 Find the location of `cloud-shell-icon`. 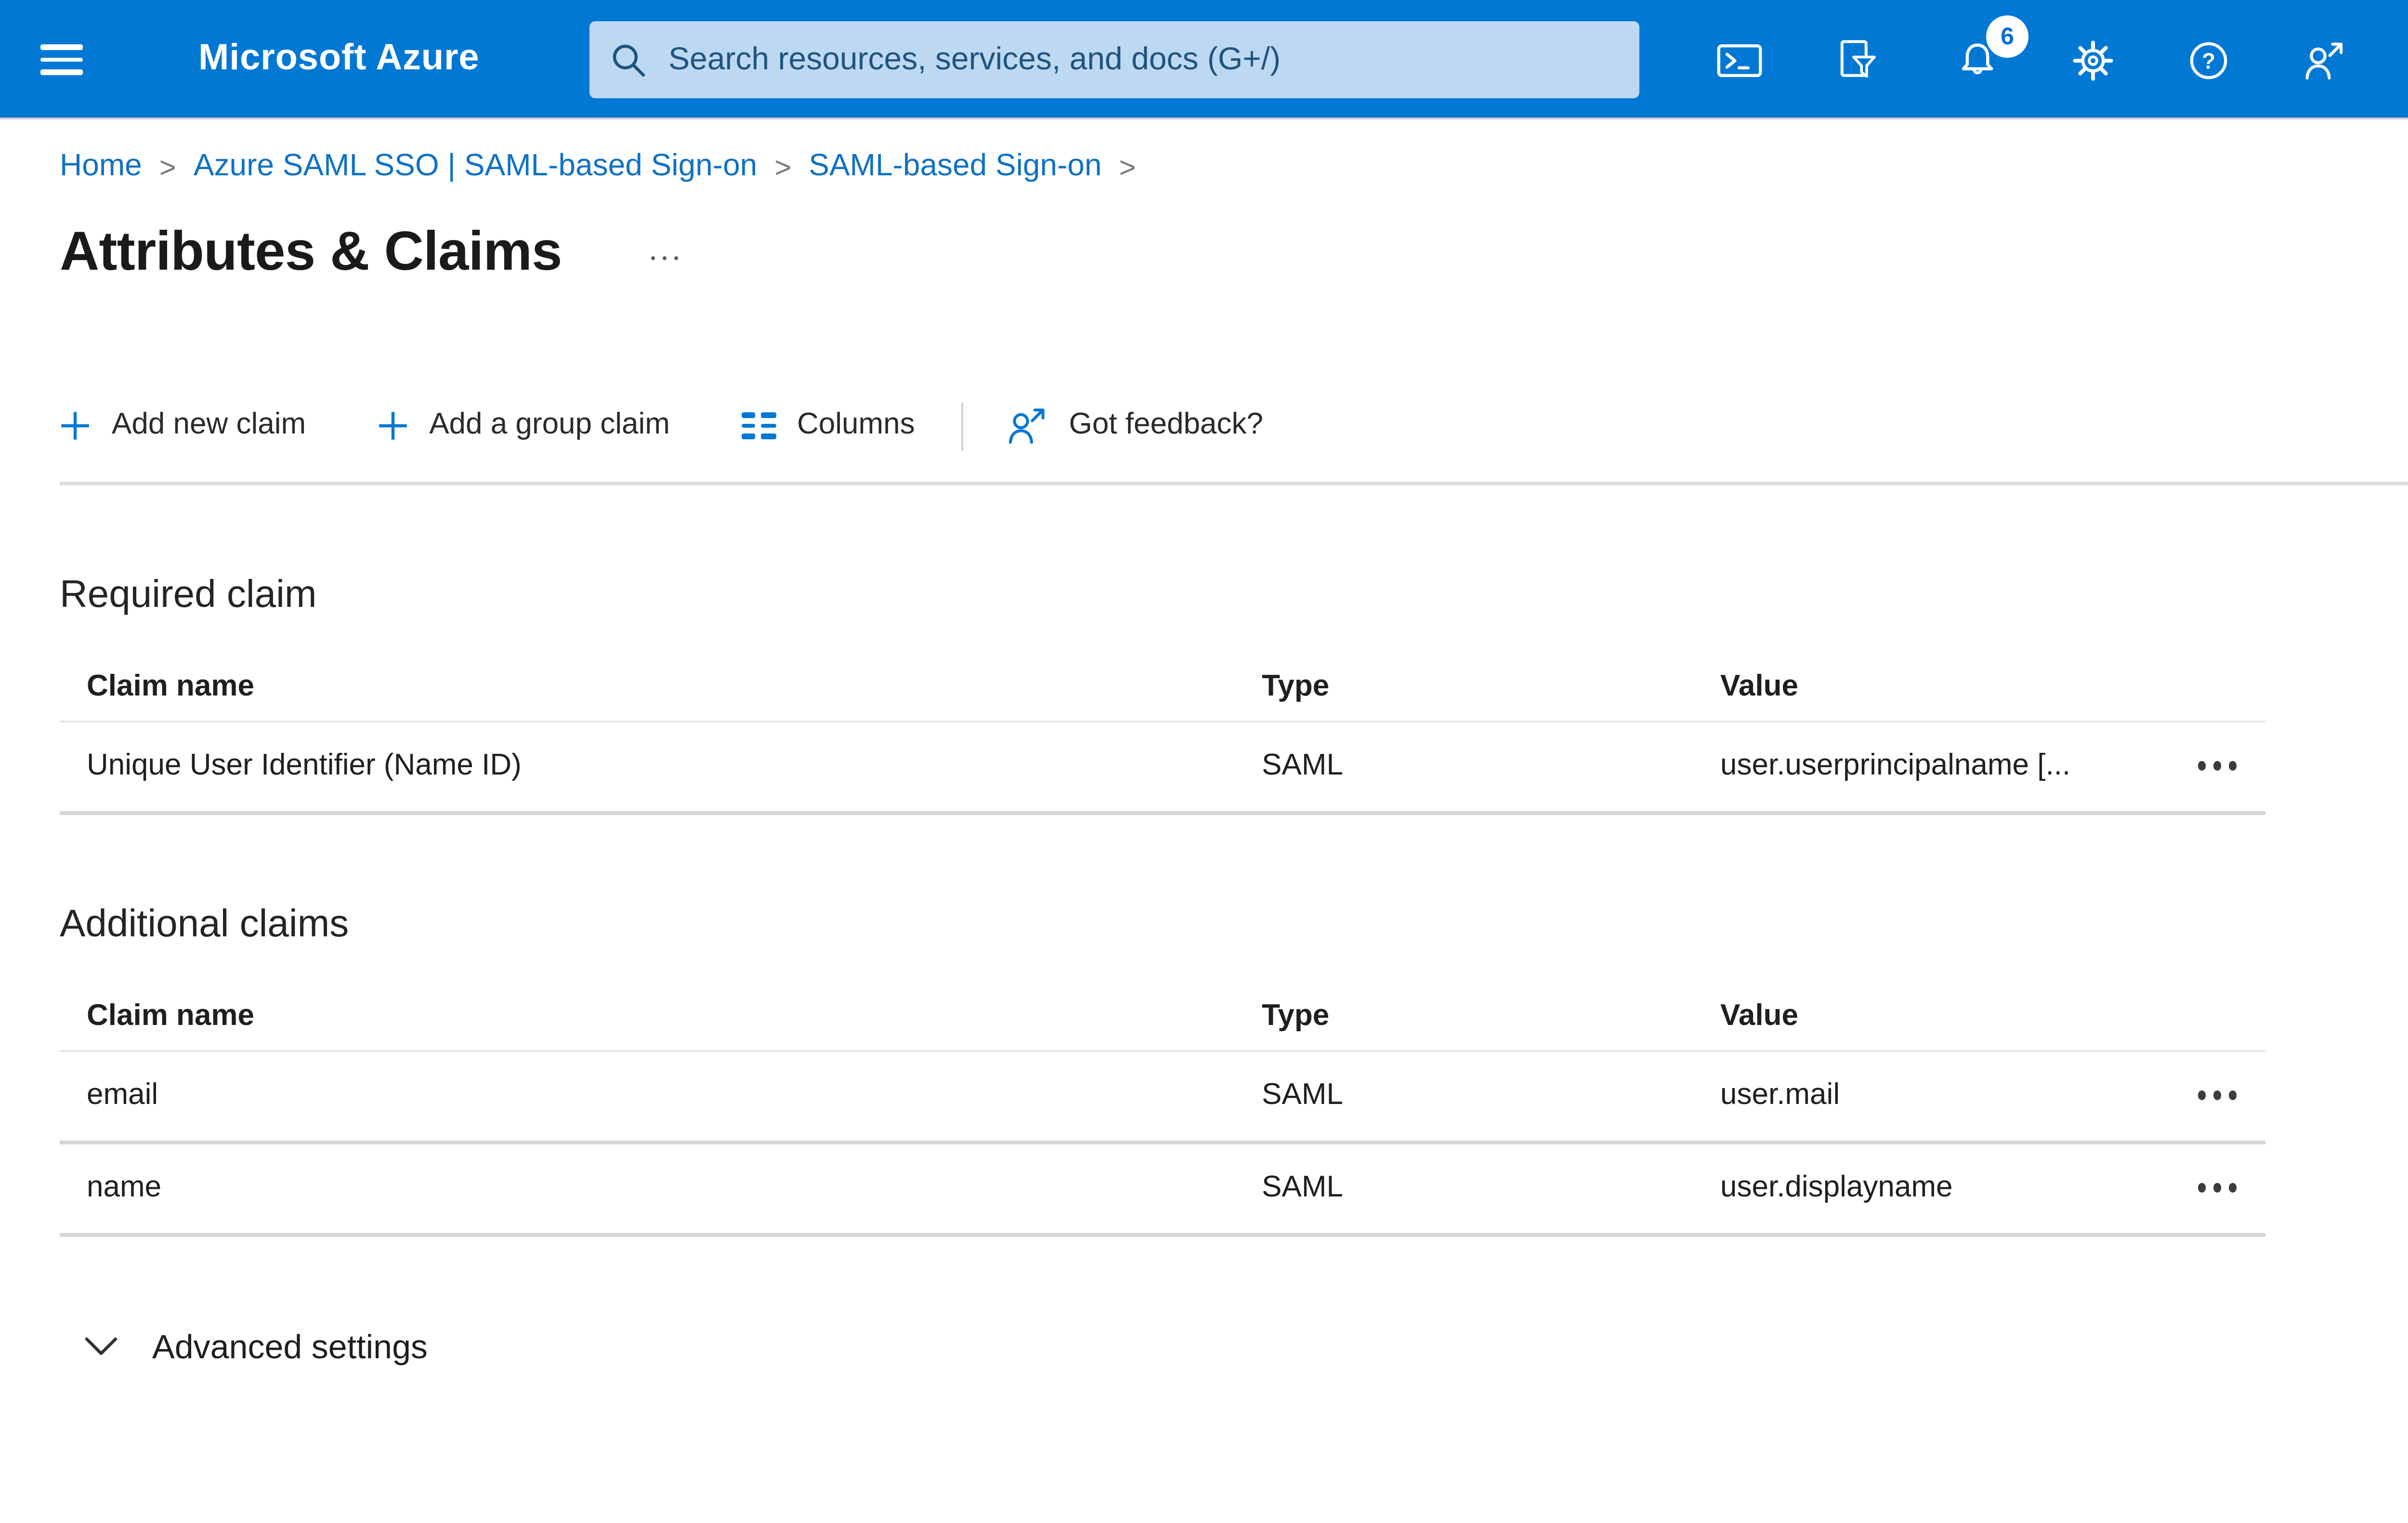

cloud-shell-icon is located at coordinates (1739, 59).